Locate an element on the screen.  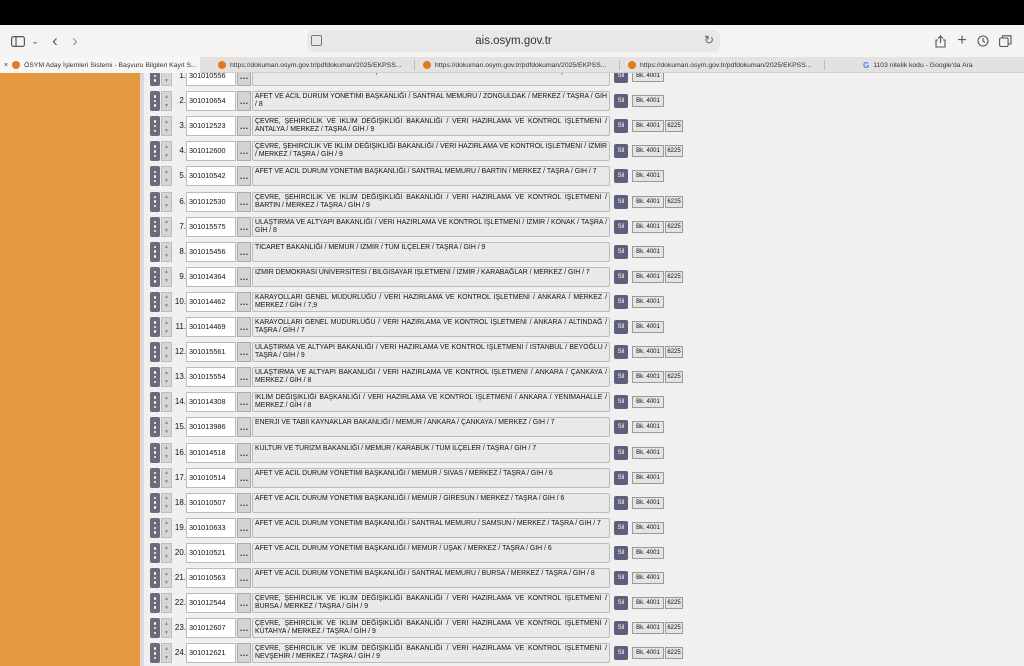
address-bar: ais.osym.gov.tr ↻ is located at coordinates (513, 41).